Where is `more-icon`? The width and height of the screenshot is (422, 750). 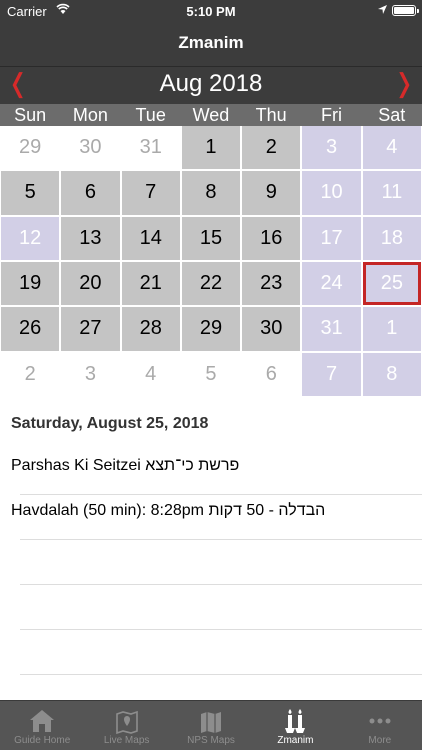 more-icon is located at coordinates (380, 721).